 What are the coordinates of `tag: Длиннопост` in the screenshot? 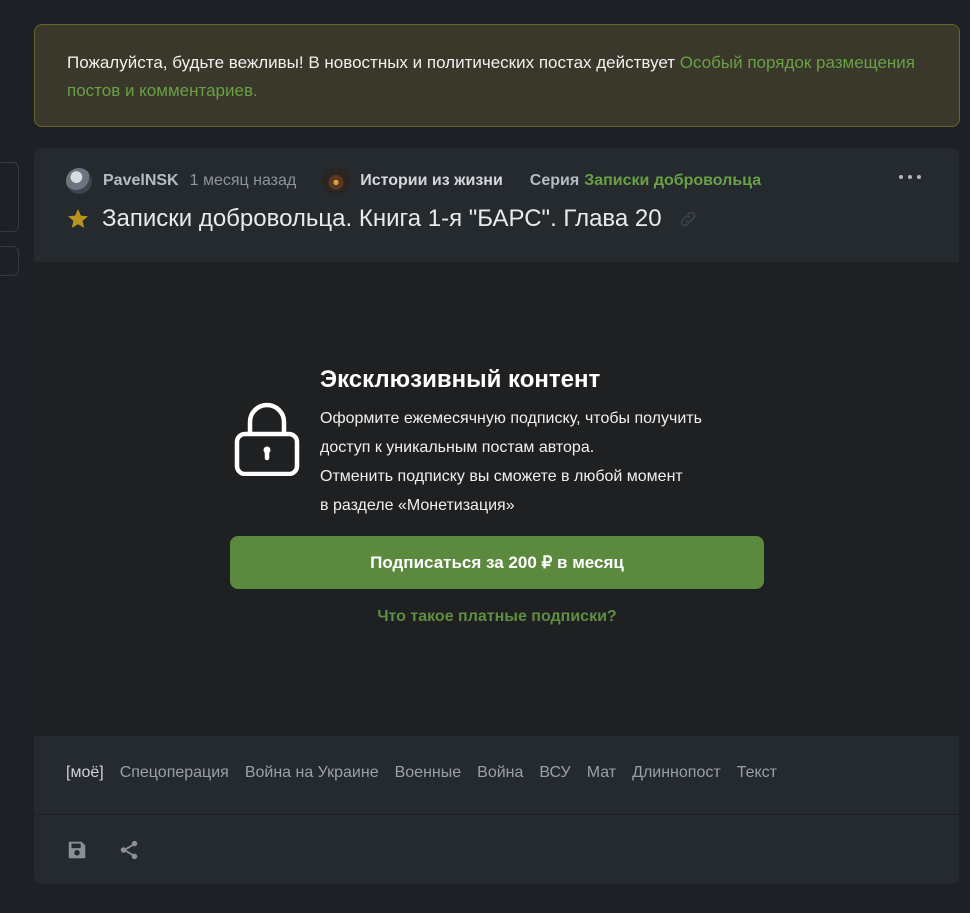 It's located at (676, 773).